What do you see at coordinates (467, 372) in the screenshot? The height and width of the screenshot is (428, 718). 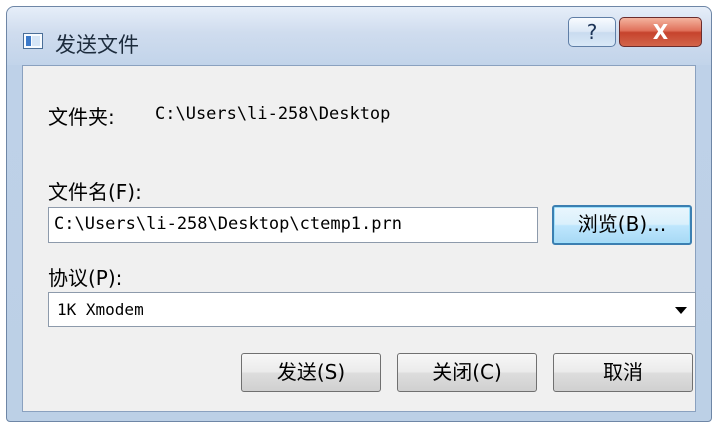 I see `close-button: 关闭(C)` at bounding box center [467, 372].